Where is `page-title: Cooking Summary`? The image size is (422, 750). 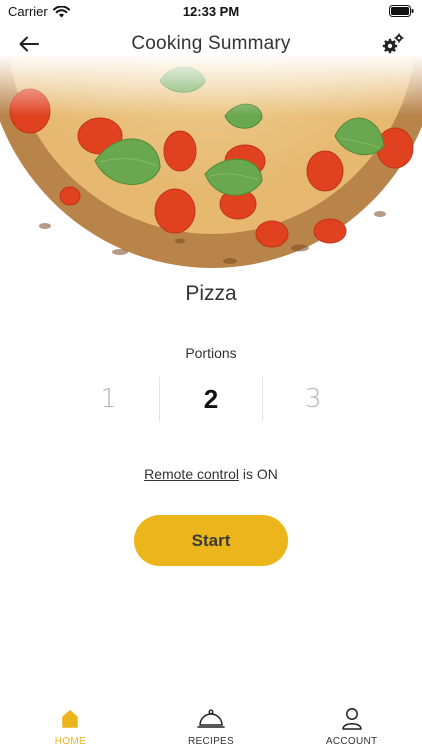
page-title: Cooking Summary is located at coordinates (211, 43).